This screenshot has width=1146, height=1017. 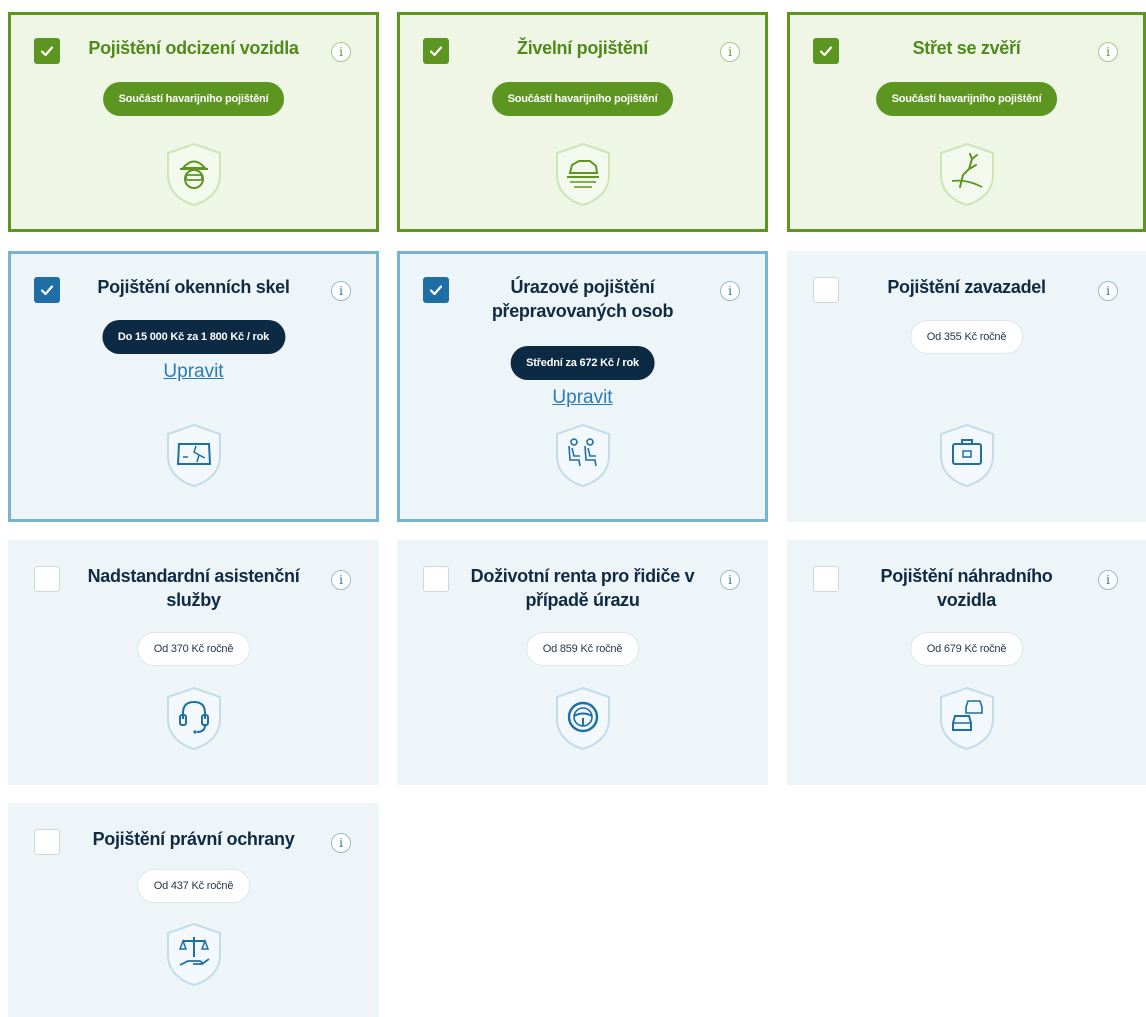 I want to click on scales-icon, so click(x=194, y=954).